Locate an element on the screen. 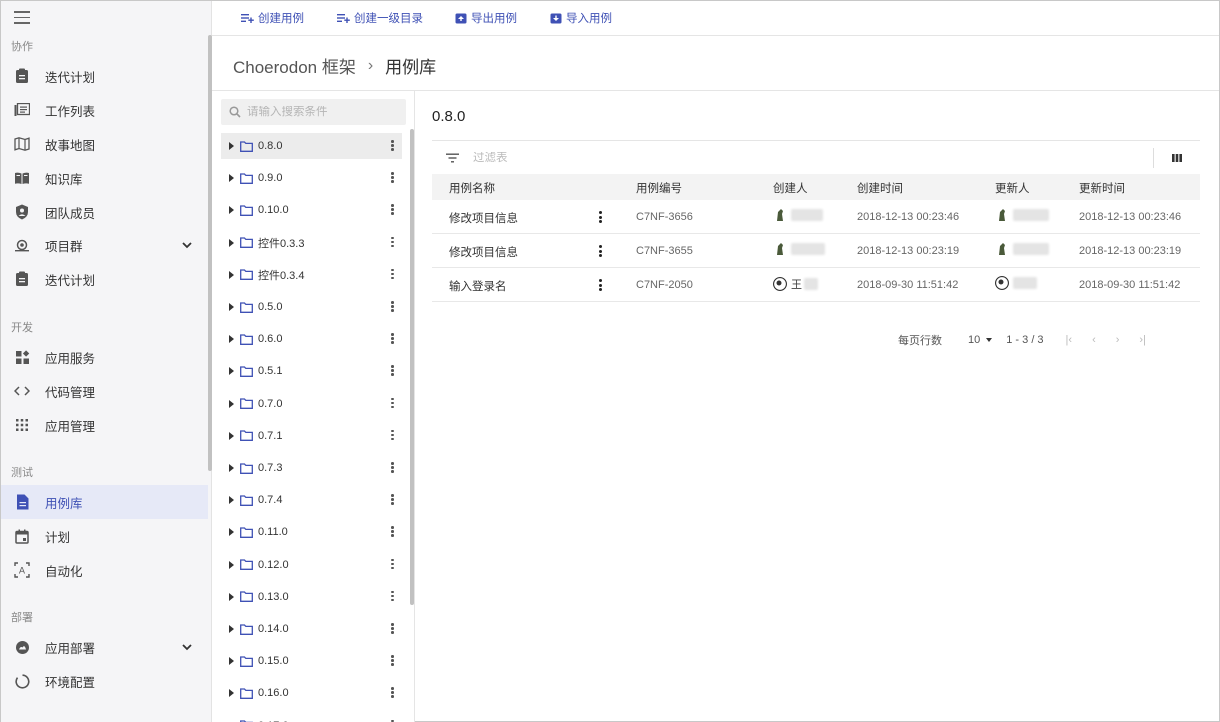  sidebar-item-plan: 计划 is located at coordinates (104, 536).